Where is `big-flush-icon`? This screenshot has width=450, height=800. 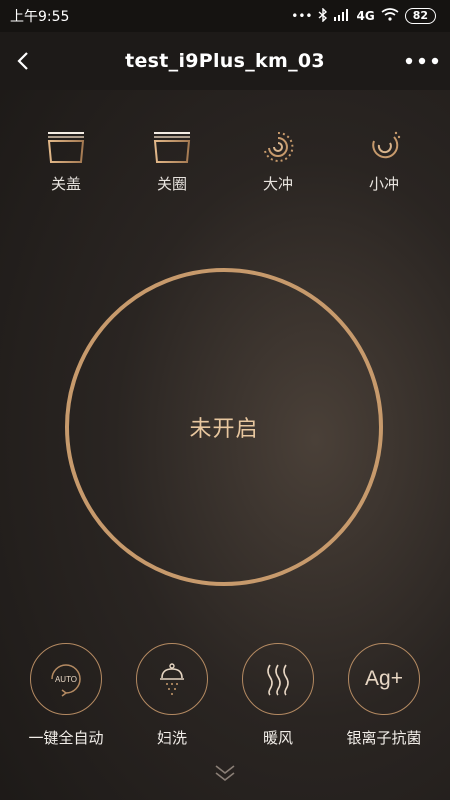
big-flush-icon is located at coordinates (279, 146).